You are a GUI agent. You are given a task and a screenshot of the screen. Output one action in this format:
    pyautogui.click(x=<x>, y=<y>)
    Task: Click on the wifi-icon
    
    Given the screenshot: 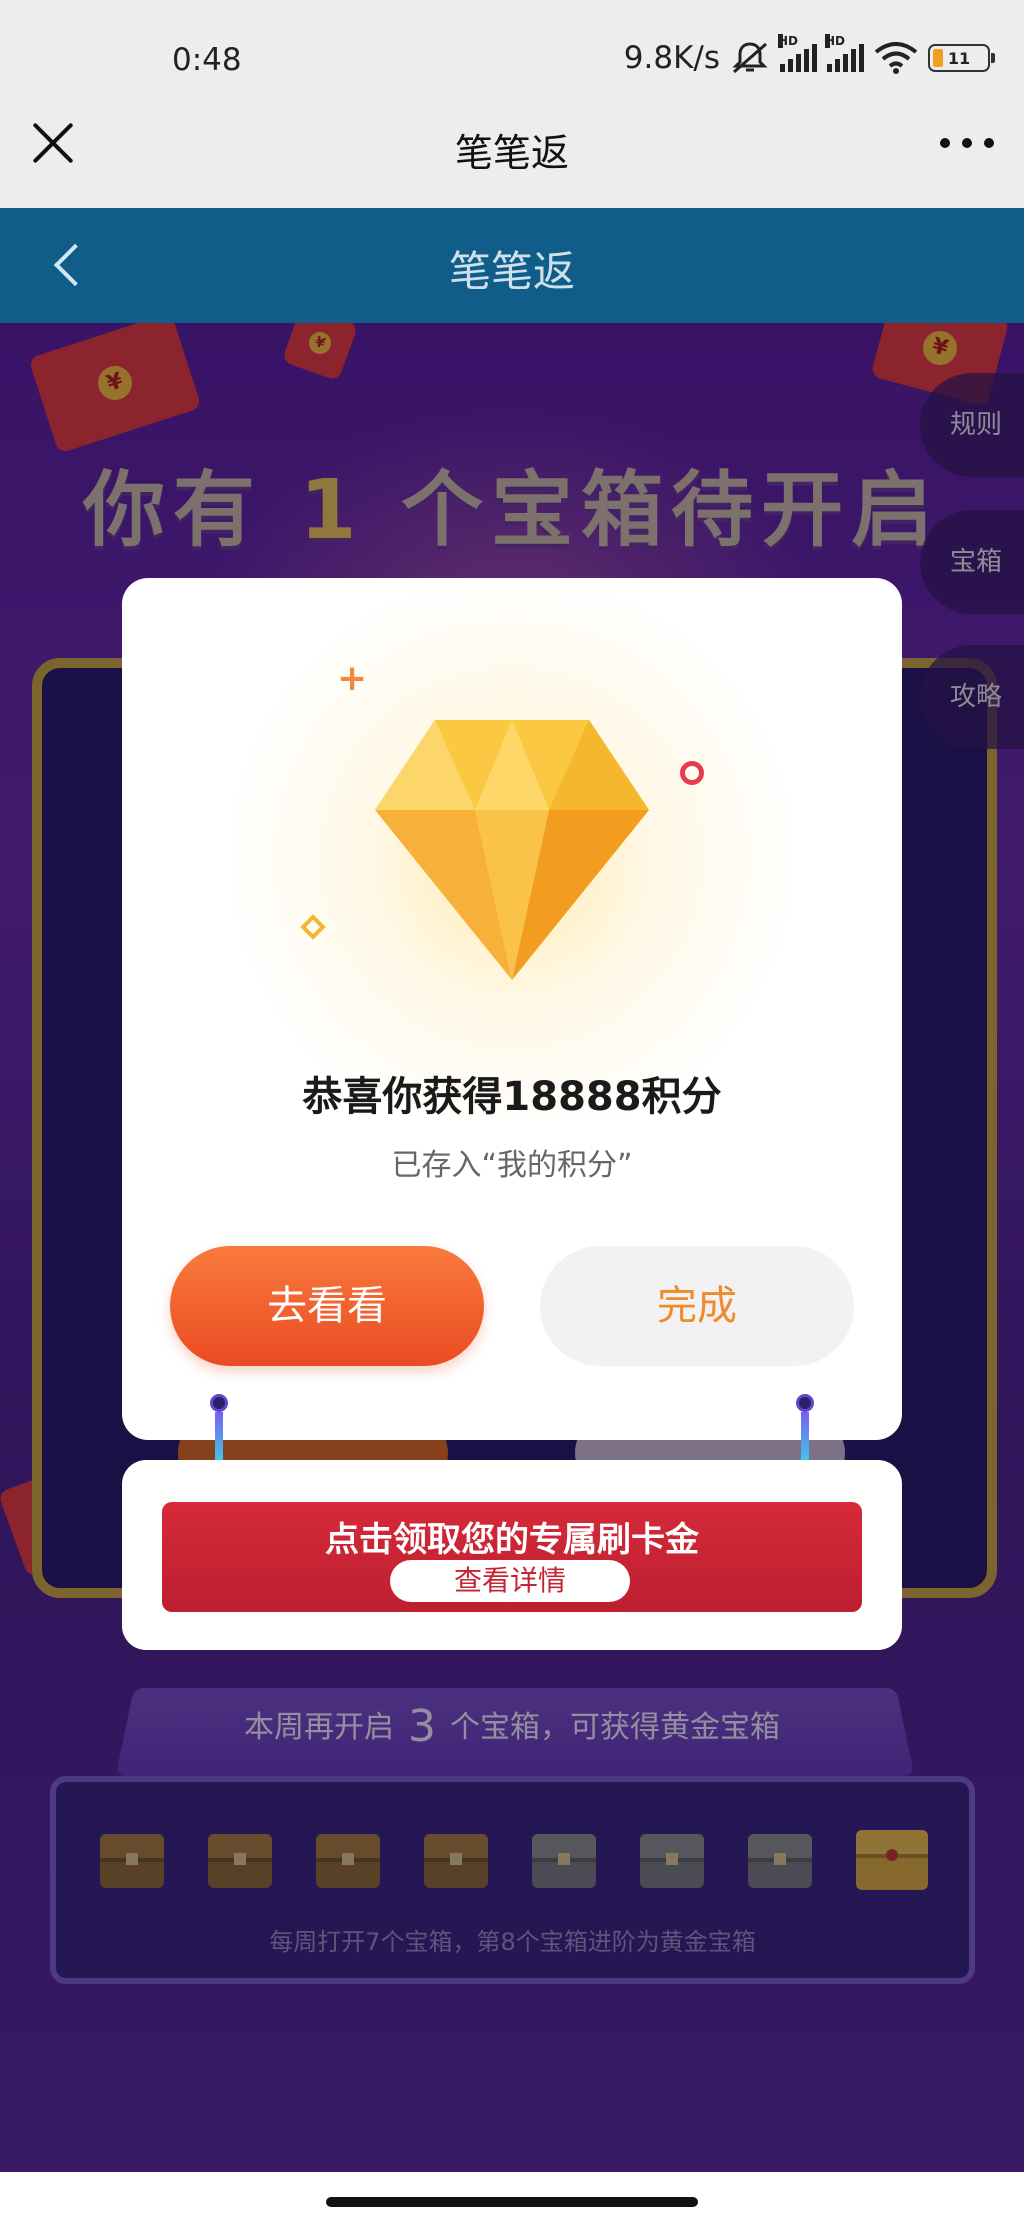 What is the action you would take?
    pyautogui.click(x=896, y=58)
    